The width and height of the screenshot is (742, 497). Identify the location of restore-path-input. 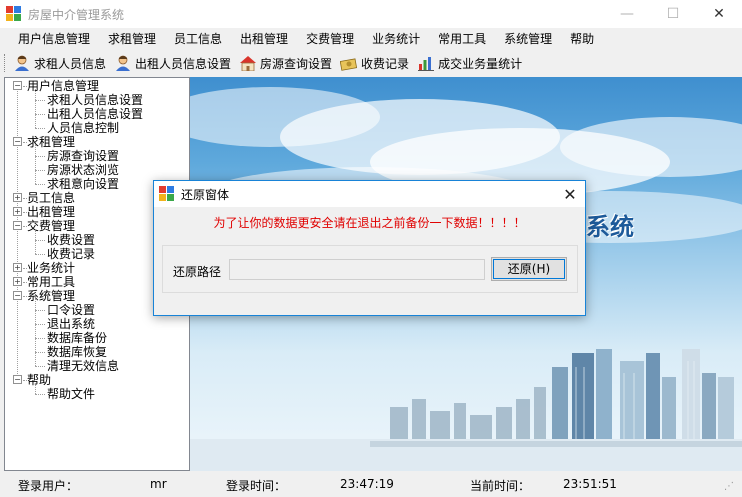
(357, 269).